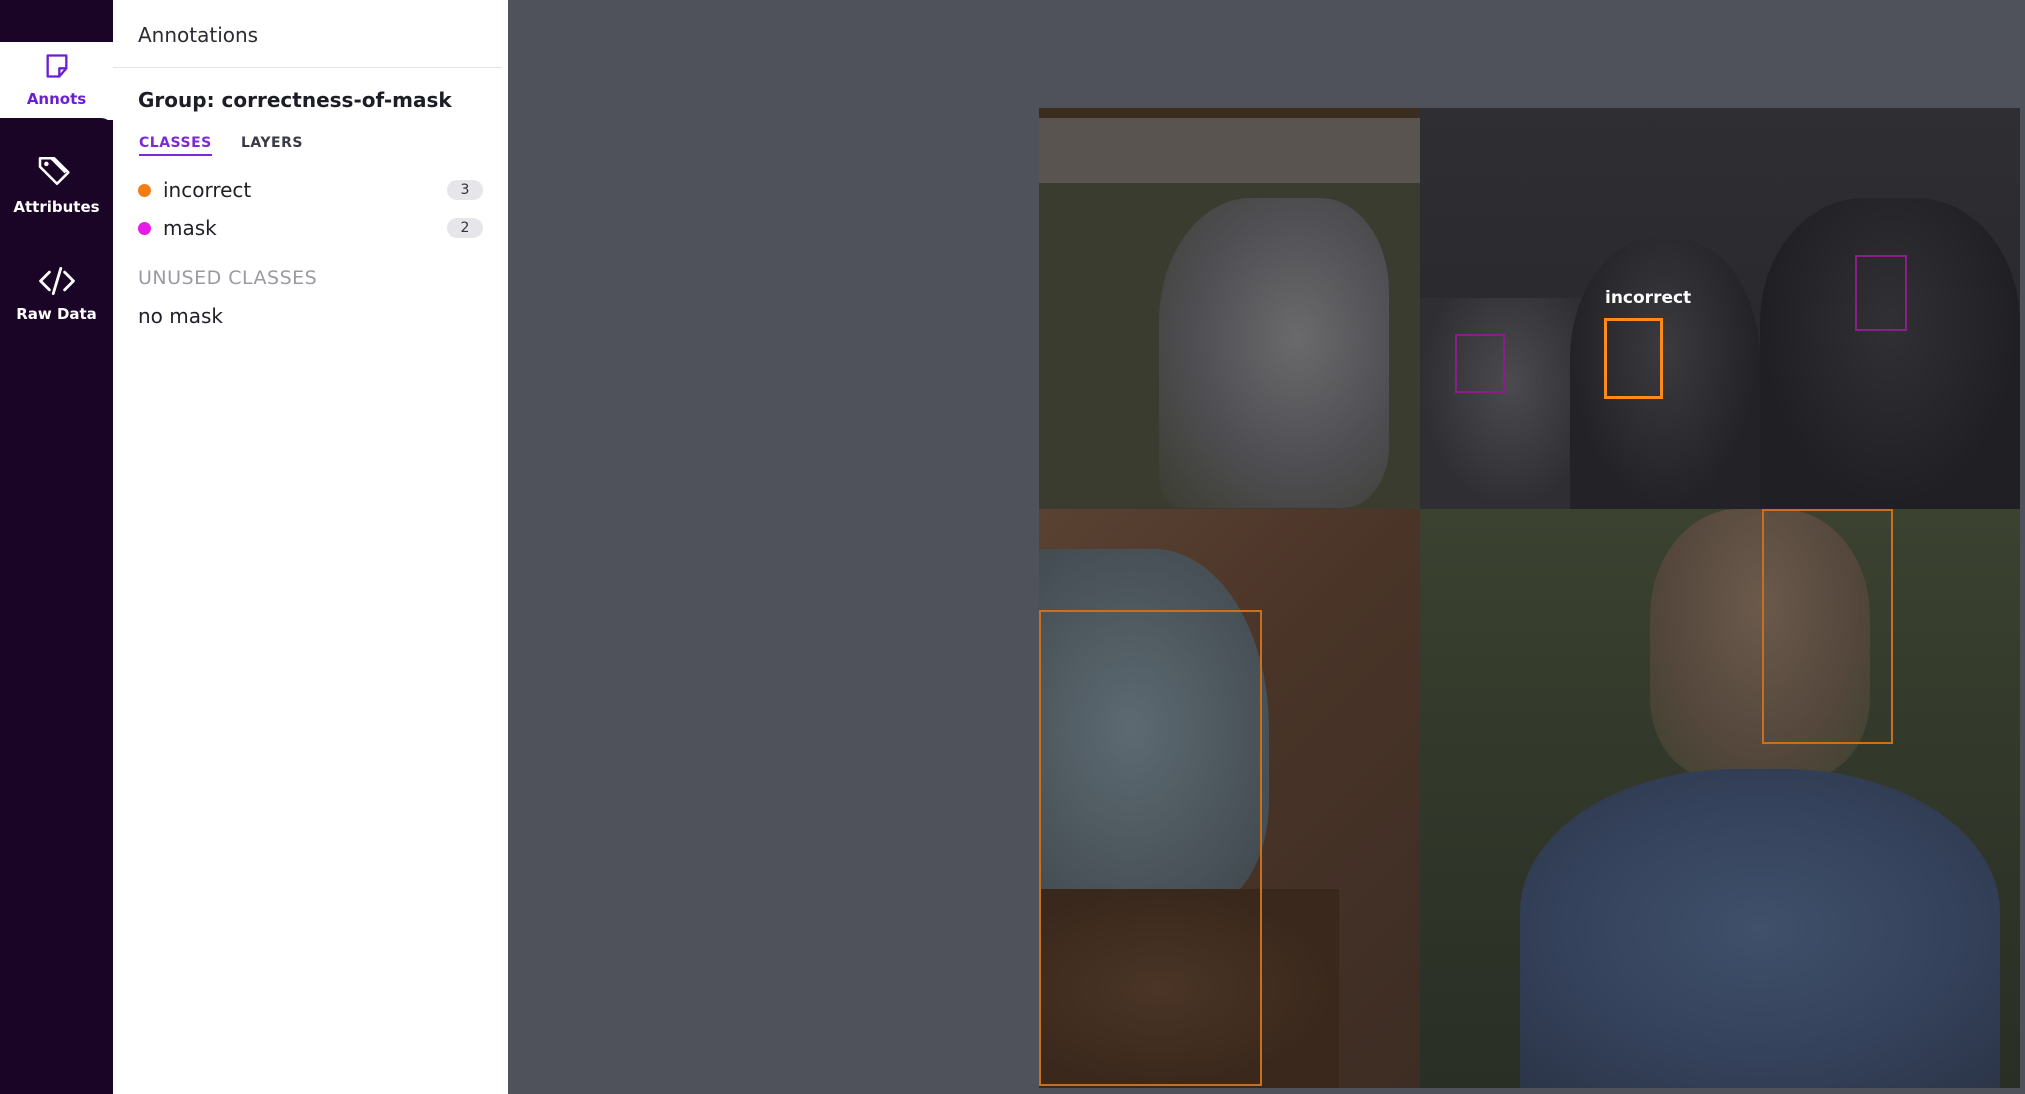 The width and height of the screenshot is (2025, 1094). What do you see at coordinates (175, 145) in the screenshot?
I see `tab-classes: CLASSES` at bounding box center [175, 145].